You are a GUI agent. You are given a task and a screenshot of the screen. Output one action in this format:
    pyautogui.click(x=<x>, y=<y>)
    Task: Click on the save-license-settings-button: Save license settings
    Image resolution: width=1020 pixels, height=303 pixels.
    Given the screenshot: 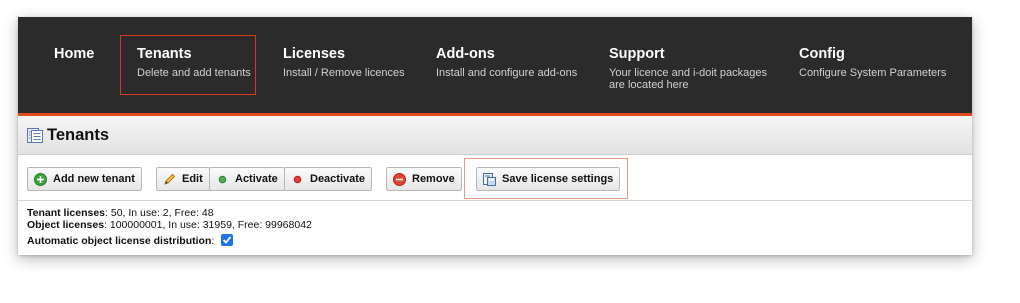 What is the action you would take?
    pyautogui.click(x=548, y=179)
    